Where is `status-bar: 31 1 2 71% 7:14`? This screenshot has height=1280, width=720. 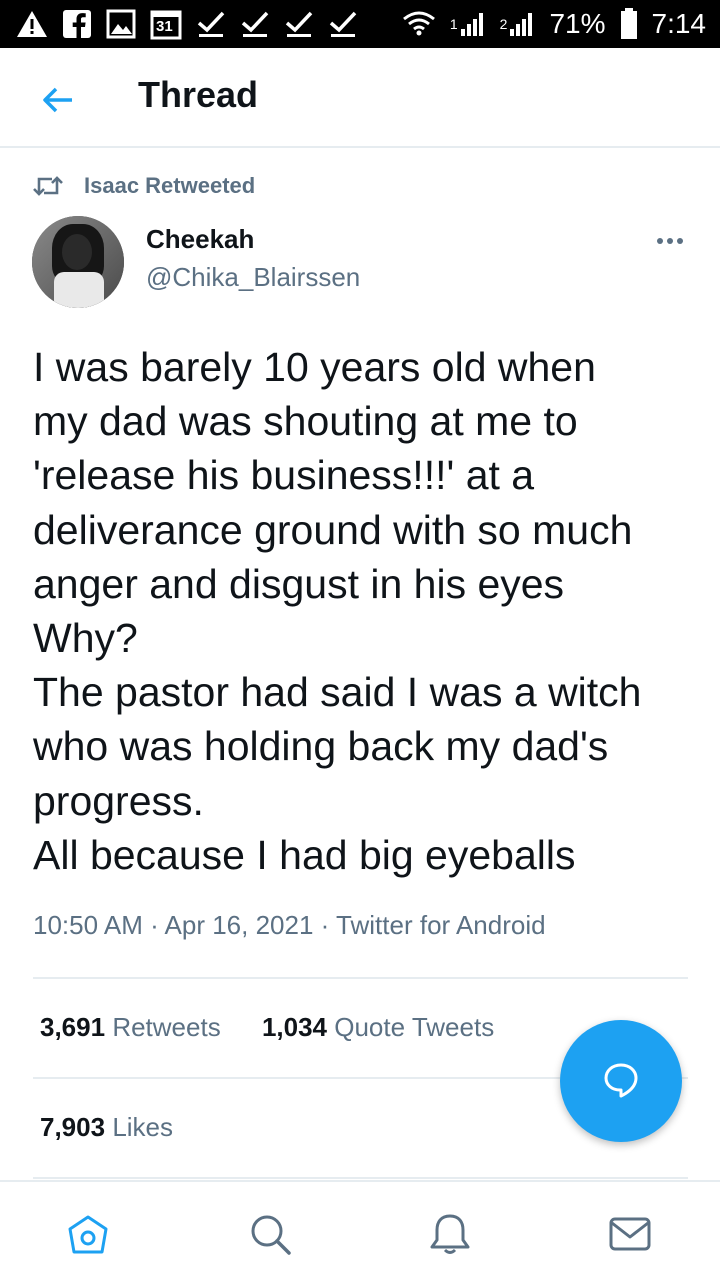
status-bar: 31 1 2 71% 7:14 is located at coordinates (360, 24).